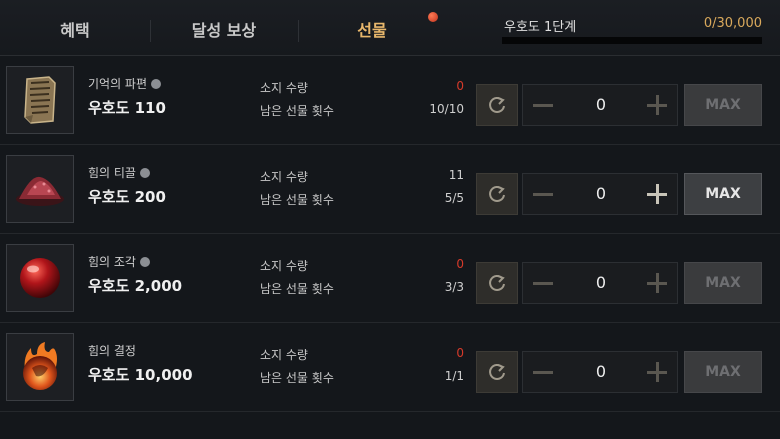  What do you see at coordinates (540, 27) in the screenshot?
I see `affinity-stage-label: 우호도 1단계` at bounding box center [540, 27].